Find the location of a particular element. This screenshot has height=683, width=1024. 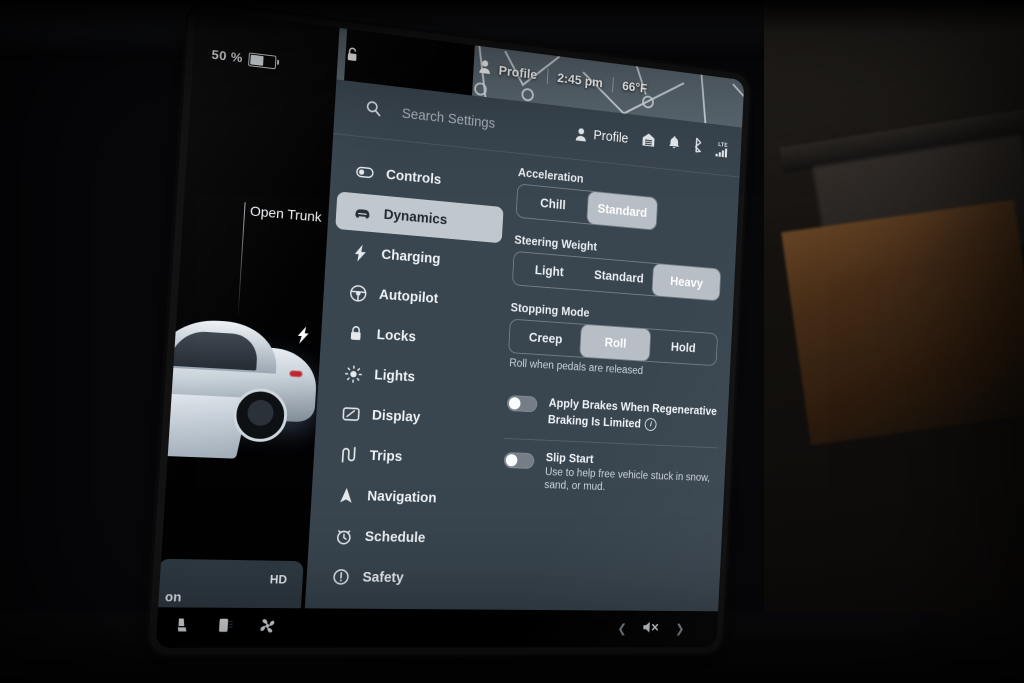

bottom-climate-bar: ❮ ❯ is located at coordinates (437, 627).